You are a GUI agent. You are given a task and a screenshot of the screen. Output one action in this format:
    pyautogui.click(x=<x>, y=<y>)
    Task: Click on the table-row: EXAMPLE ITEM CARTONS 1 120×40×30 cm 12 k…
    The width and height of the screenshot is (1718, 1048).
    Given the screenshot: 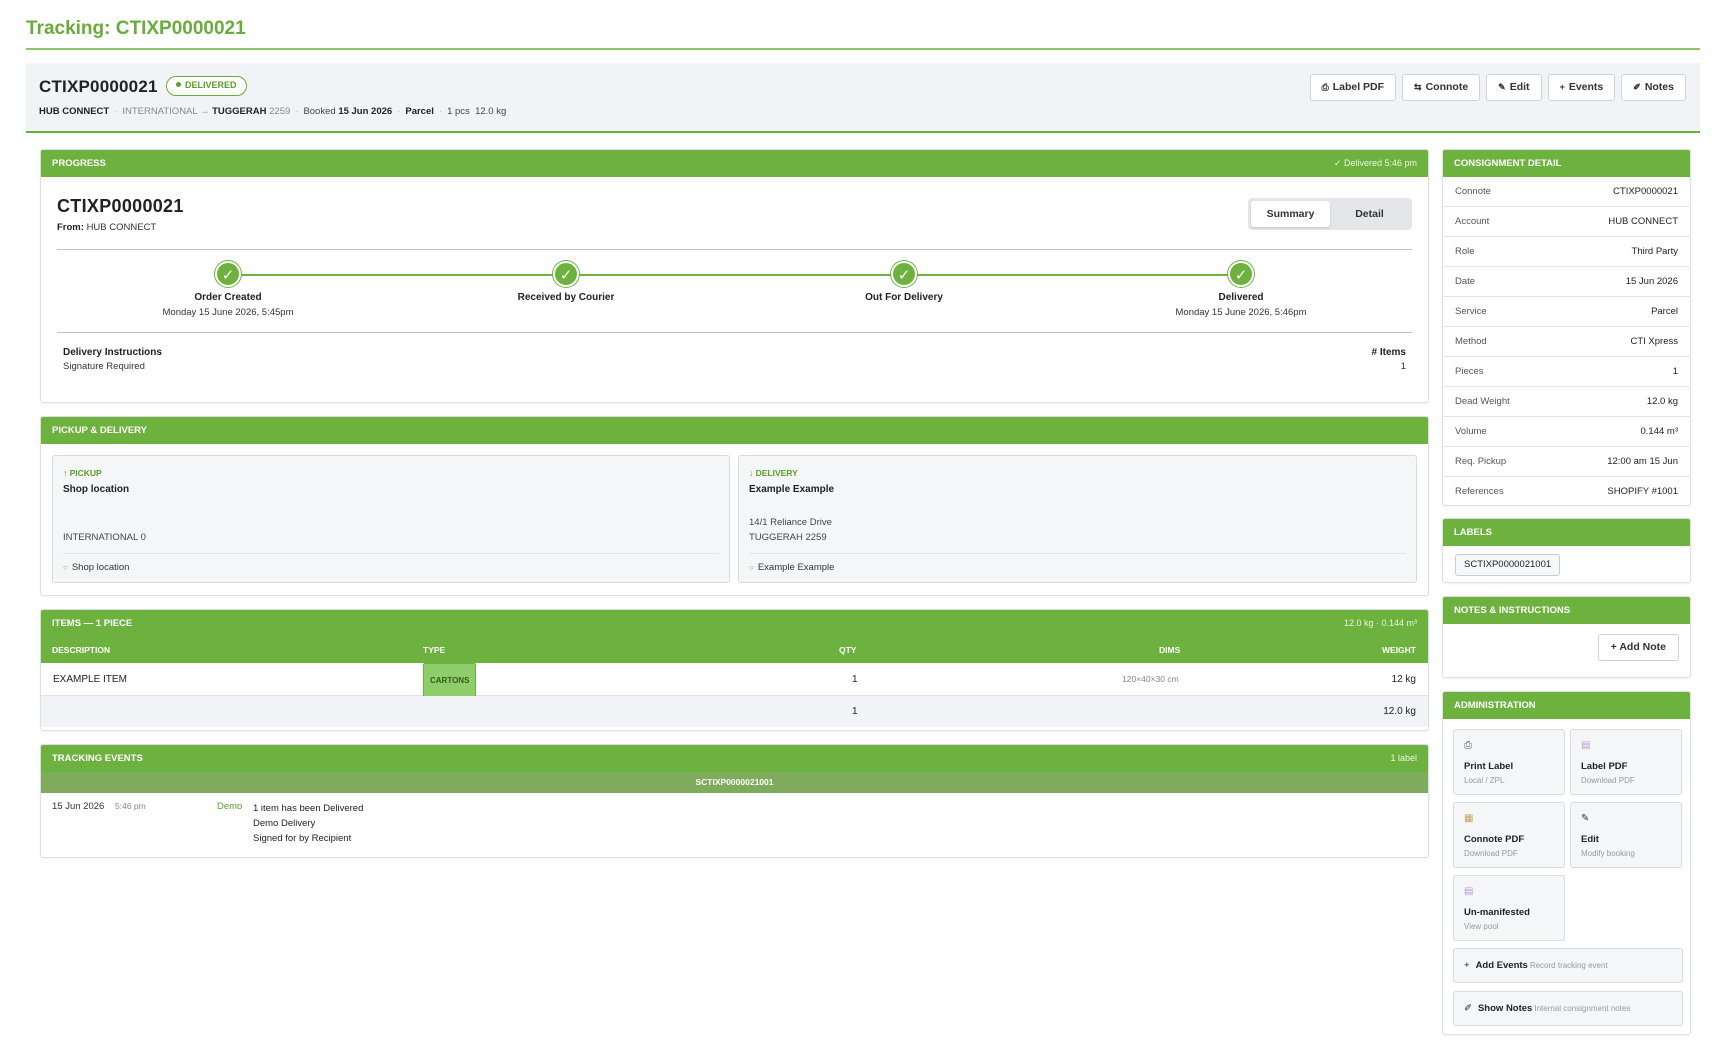 What is the action you would take?
    pyautogui.click(x=734, y=680)
    